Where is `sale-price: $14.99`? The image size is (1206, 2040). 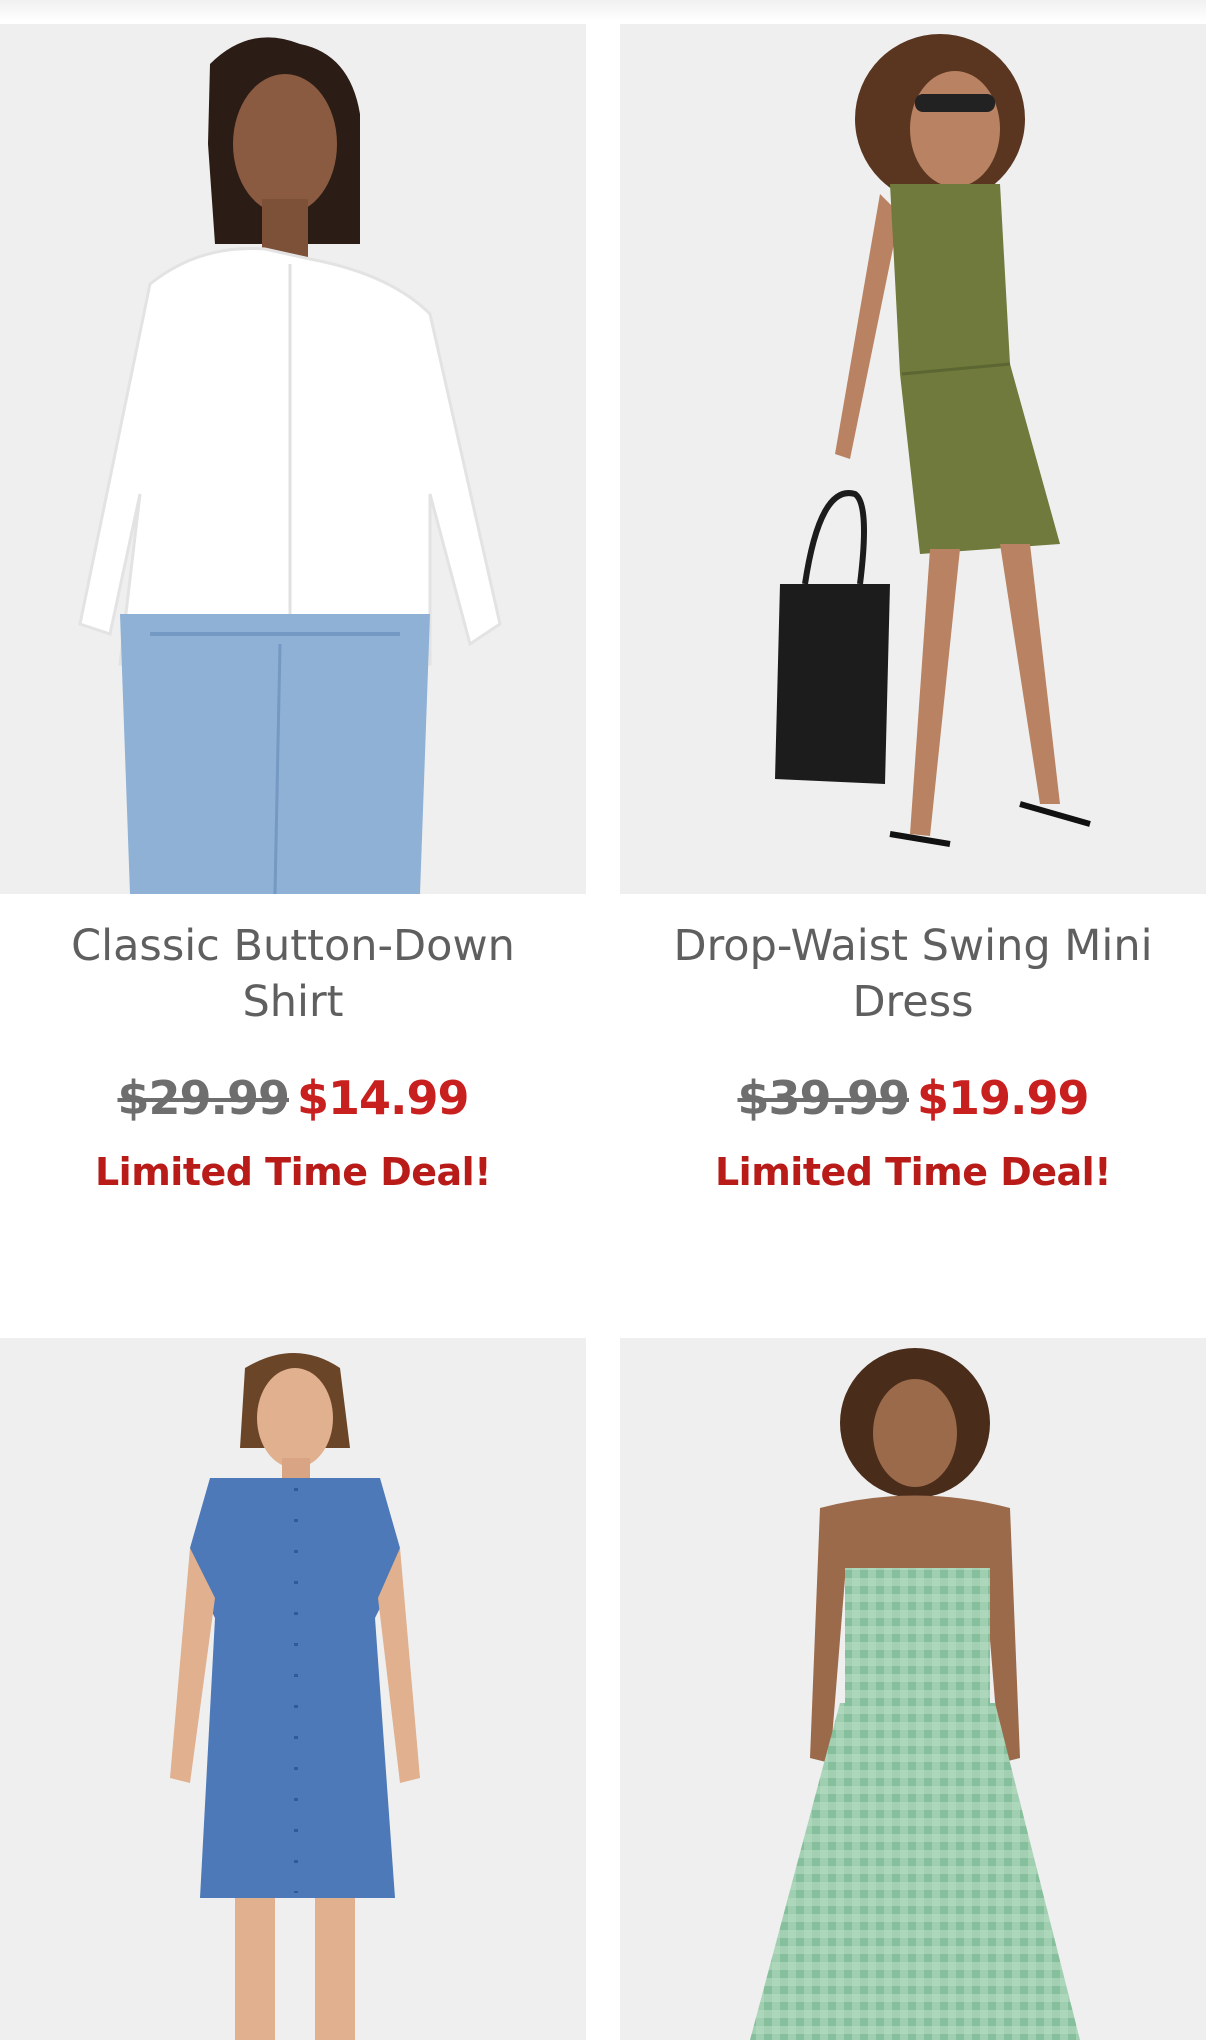 sale-price: $14.99 is located at coordinates (383, 1098).